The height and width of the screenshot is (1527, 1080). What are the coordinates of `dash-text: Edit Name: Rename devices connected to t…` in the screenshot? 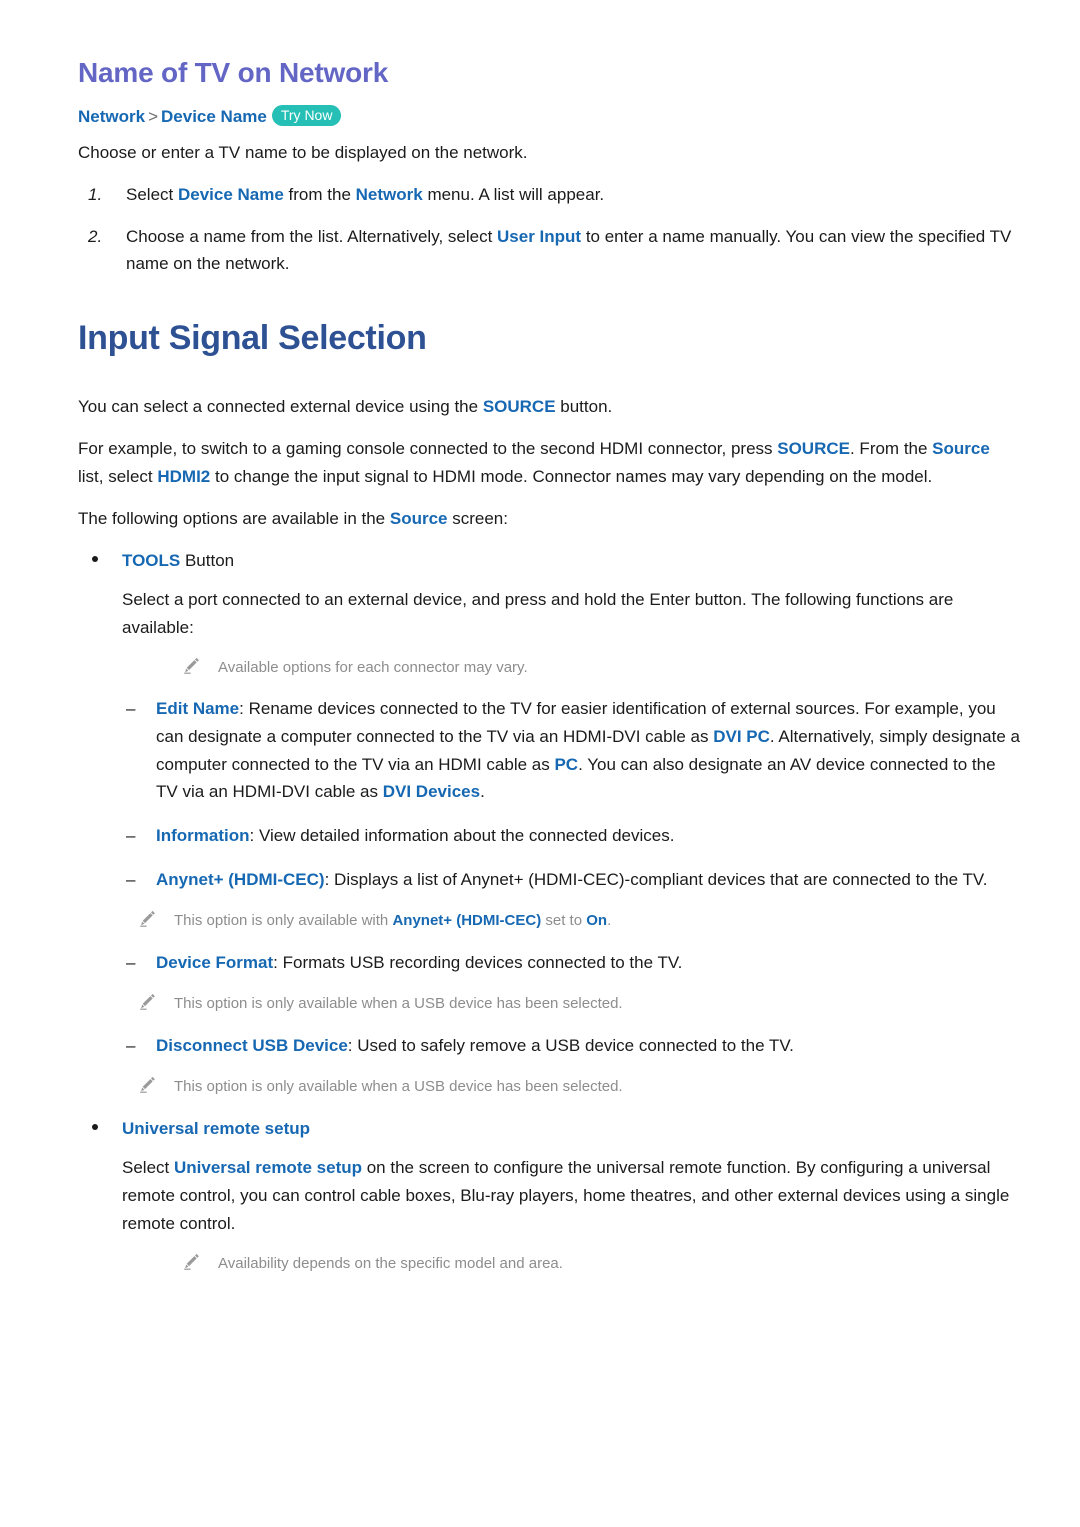 It's located at (588, 750).